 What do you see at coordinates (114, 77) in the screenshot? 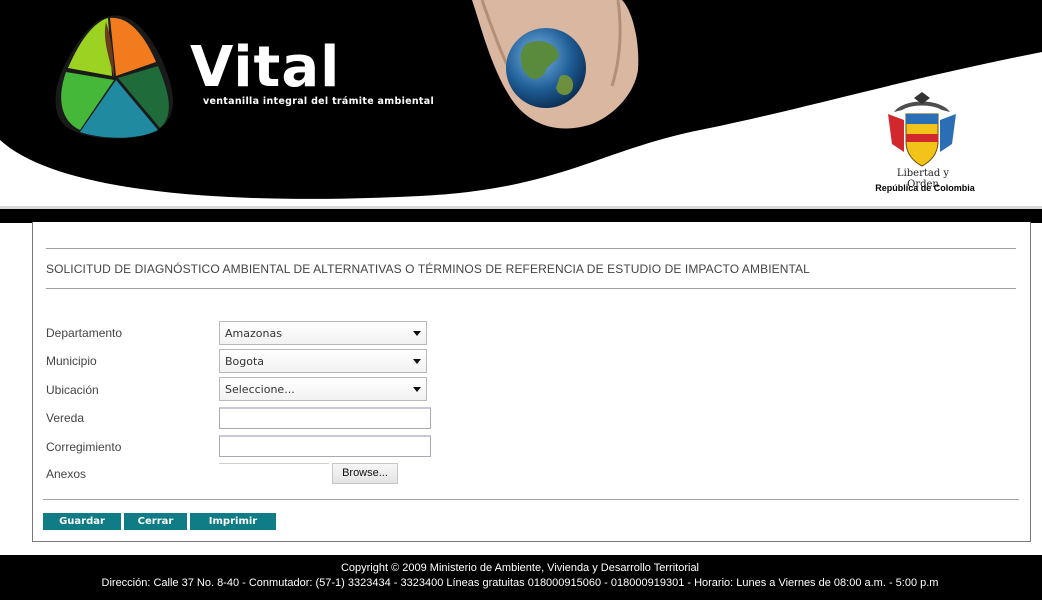
I see `vital-logo-icon` at bounding box center [114, 77].